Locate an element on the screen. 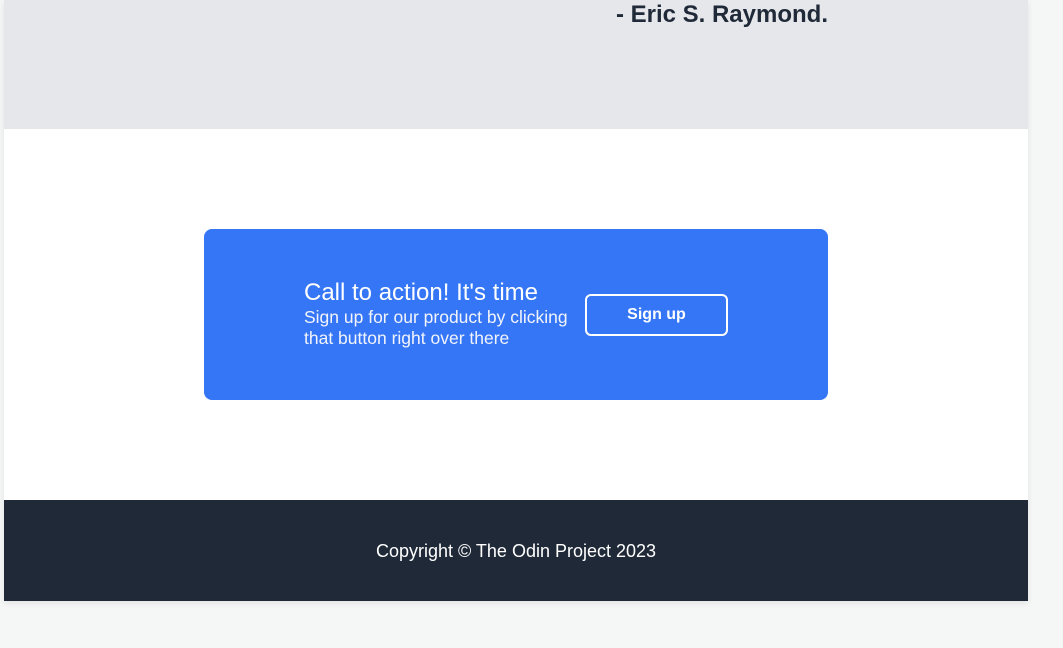 The height and width of the screenshot is (648, 1063). quote-author: - Eric S. Raymond. is located at coordinates (721, 14).